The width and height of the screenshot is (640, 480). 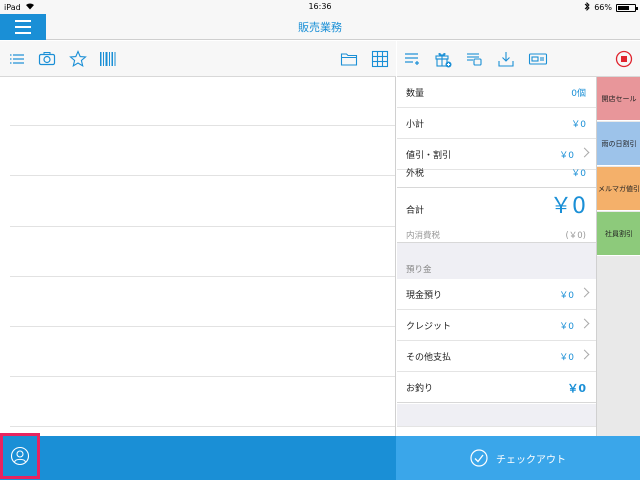 What do you see at coordinates (618, 144) in the screenshot?
I see `discount-tab: 雨の日割引` at bounding box center [618, 144].